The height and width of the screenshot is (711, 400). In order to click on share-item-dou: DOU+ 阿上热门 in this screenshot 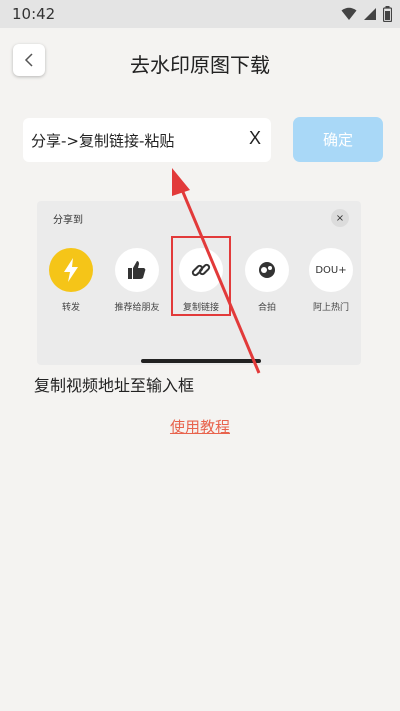, I will do `click(330, 280)`.